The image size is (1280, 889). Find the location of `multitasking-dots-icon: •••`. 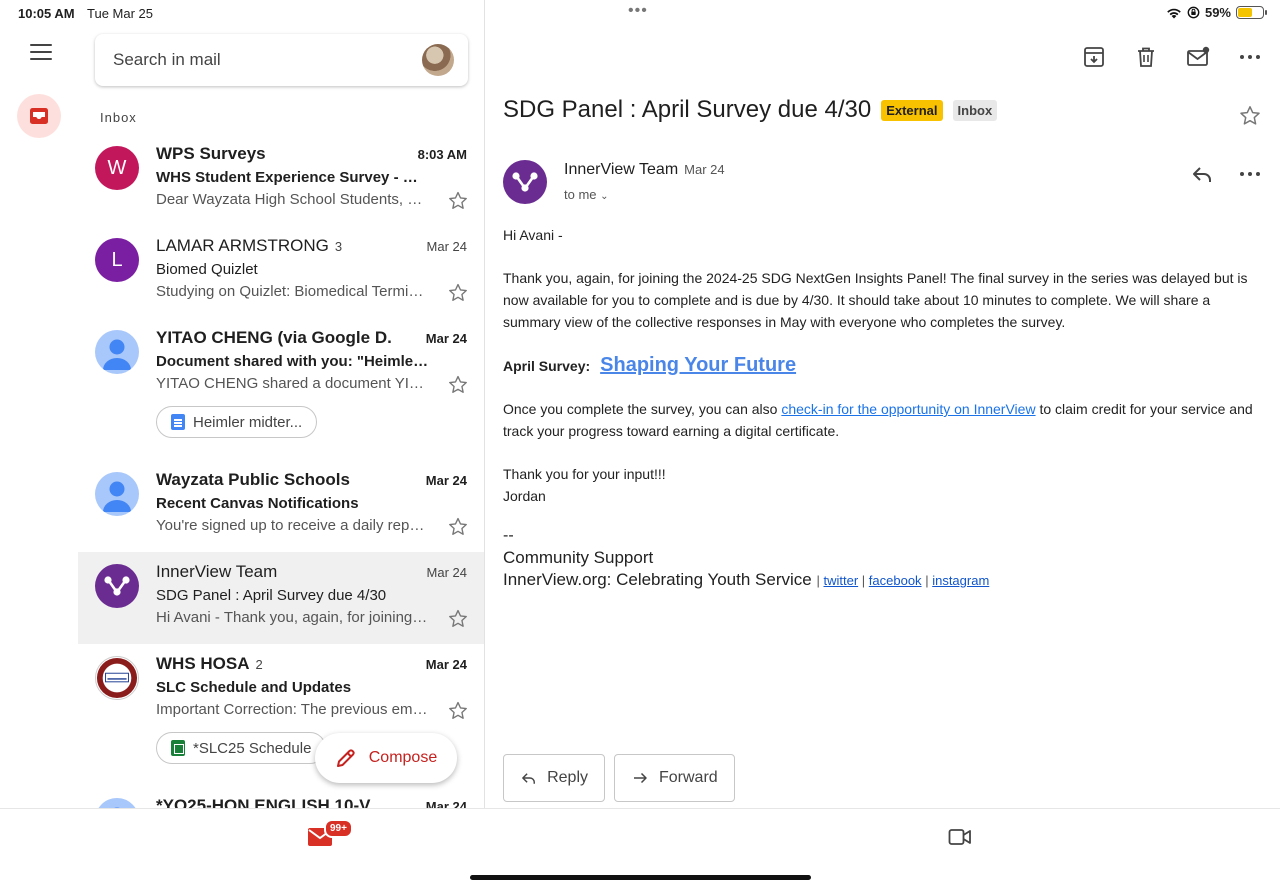

multitasking-dots-icon: ••• is located at coordinates (638, 11).